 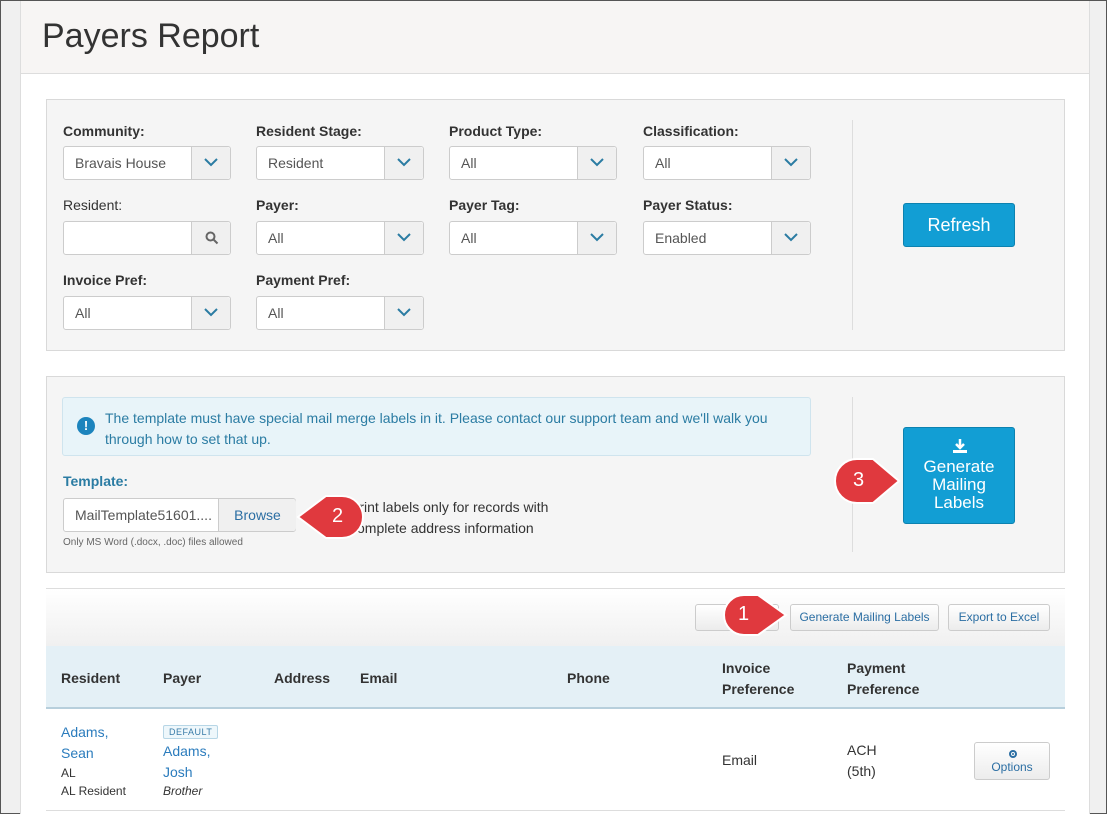 What do you see at coordinates (340, 238) in the screenshot?
I see `payer-select: All` at bounding box center [340, 238].